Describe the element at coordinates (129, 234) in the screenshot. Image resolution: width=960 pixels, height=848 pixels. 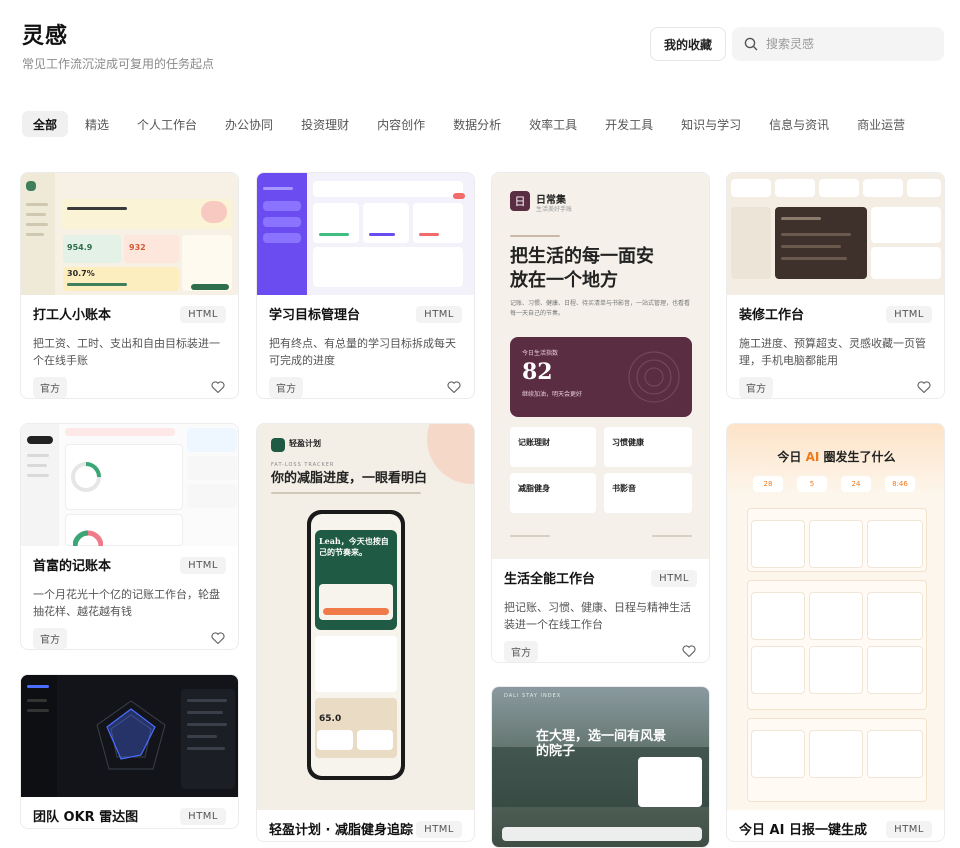
I see `card-thumbnail: 954.9 932 30.7%` at that location.